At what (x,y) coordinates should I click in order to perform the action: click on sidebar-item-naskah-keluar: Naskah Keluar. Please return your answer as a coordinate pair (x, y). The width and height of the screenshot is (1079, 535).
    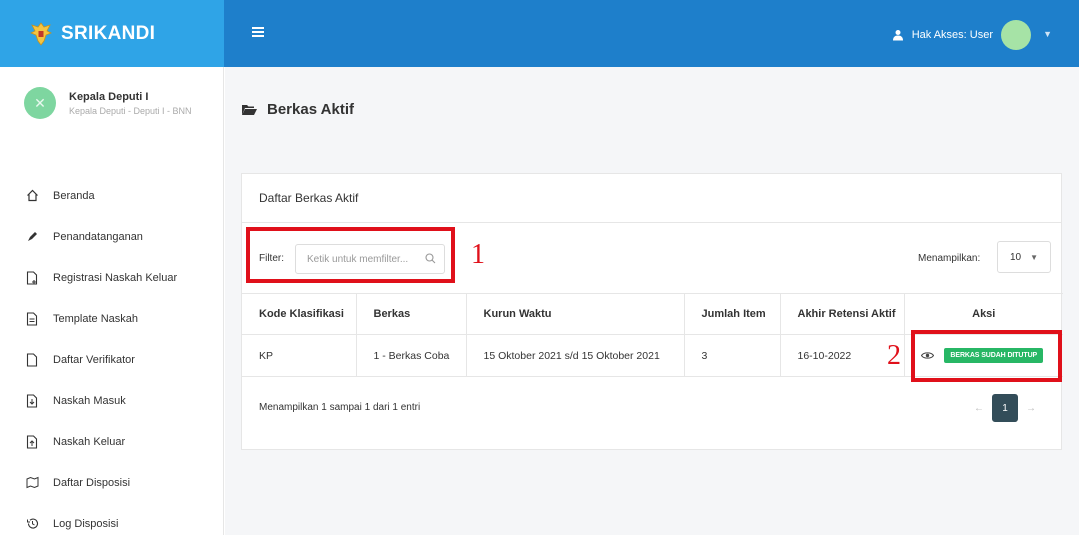
    Looking at the image, I should click on (112, 441).